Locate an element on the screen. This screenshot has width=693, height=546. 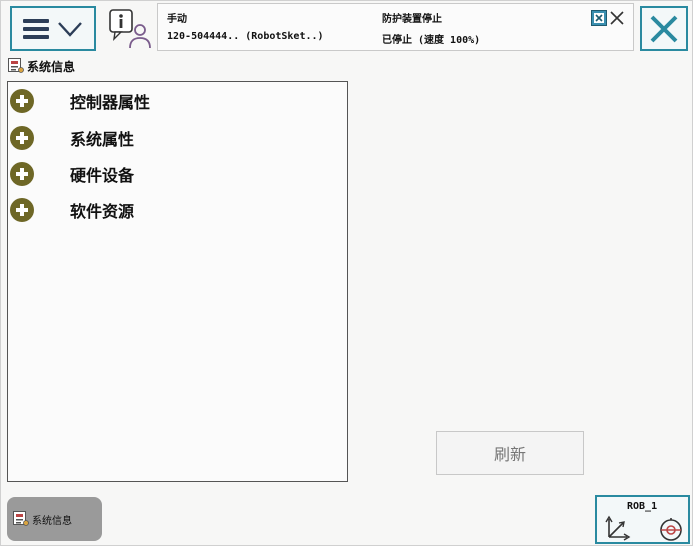
close-x-icon is located at coordinates (664, 28).